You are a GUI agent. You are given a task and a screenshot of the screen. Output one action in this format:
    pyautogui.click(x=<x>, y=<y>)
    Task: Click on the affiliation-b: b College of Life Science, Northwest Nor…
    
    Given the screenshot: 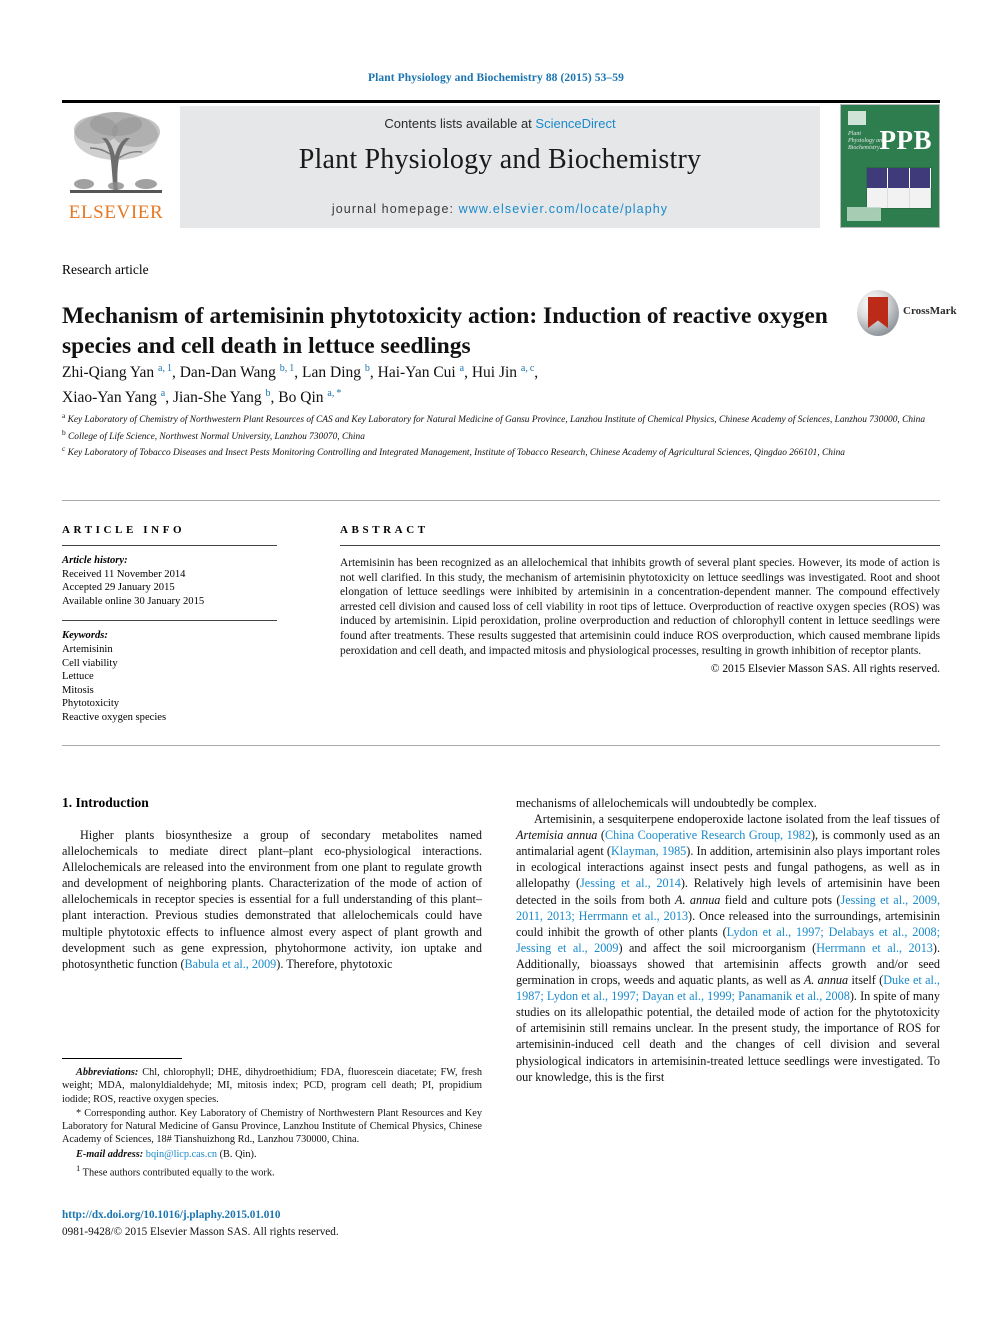 What is the action you would take?
    pyautogui.click(x=213, y=434)
    